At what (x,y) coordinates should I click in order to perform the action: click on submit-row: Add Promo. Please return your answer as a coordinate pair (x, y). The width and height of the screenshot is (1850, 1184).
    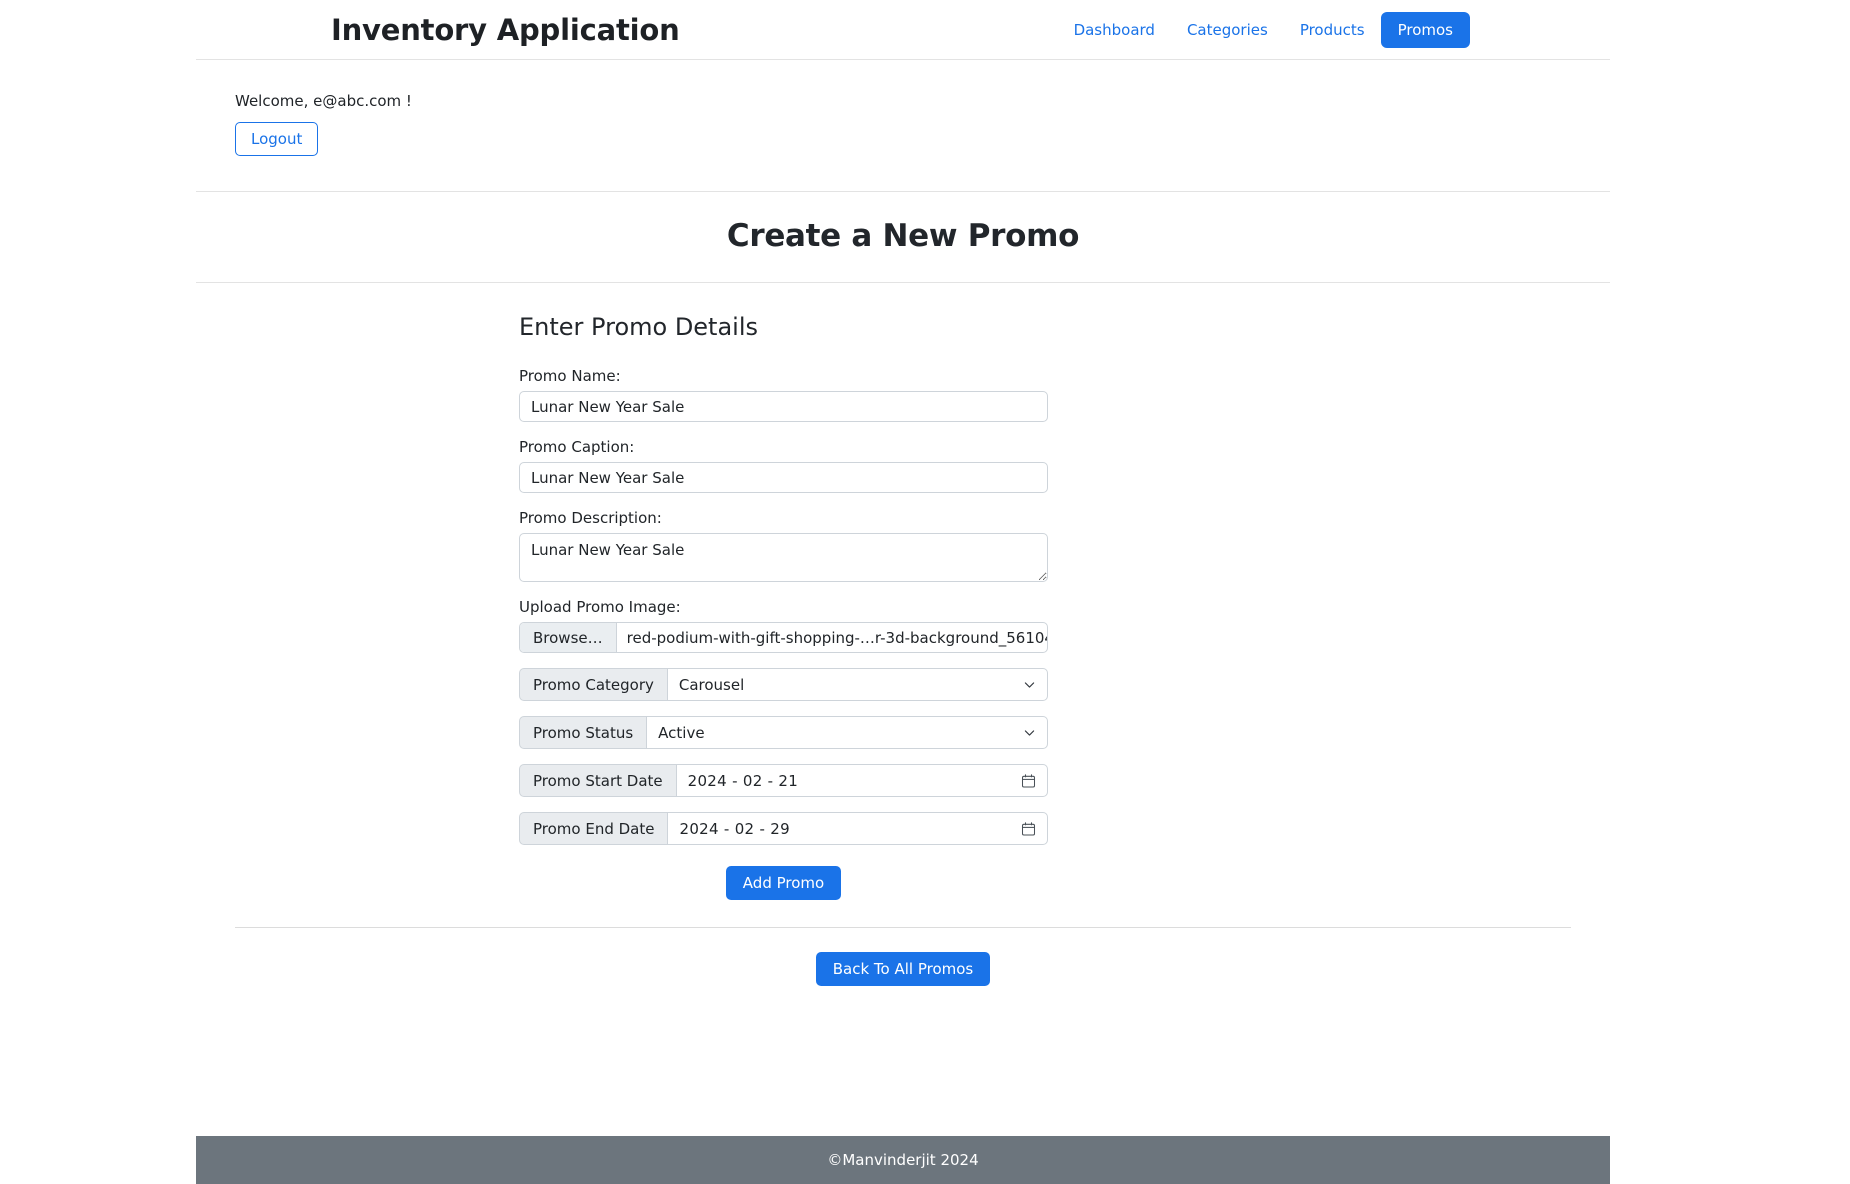
    Looking at the image, I should click on (783, 883).